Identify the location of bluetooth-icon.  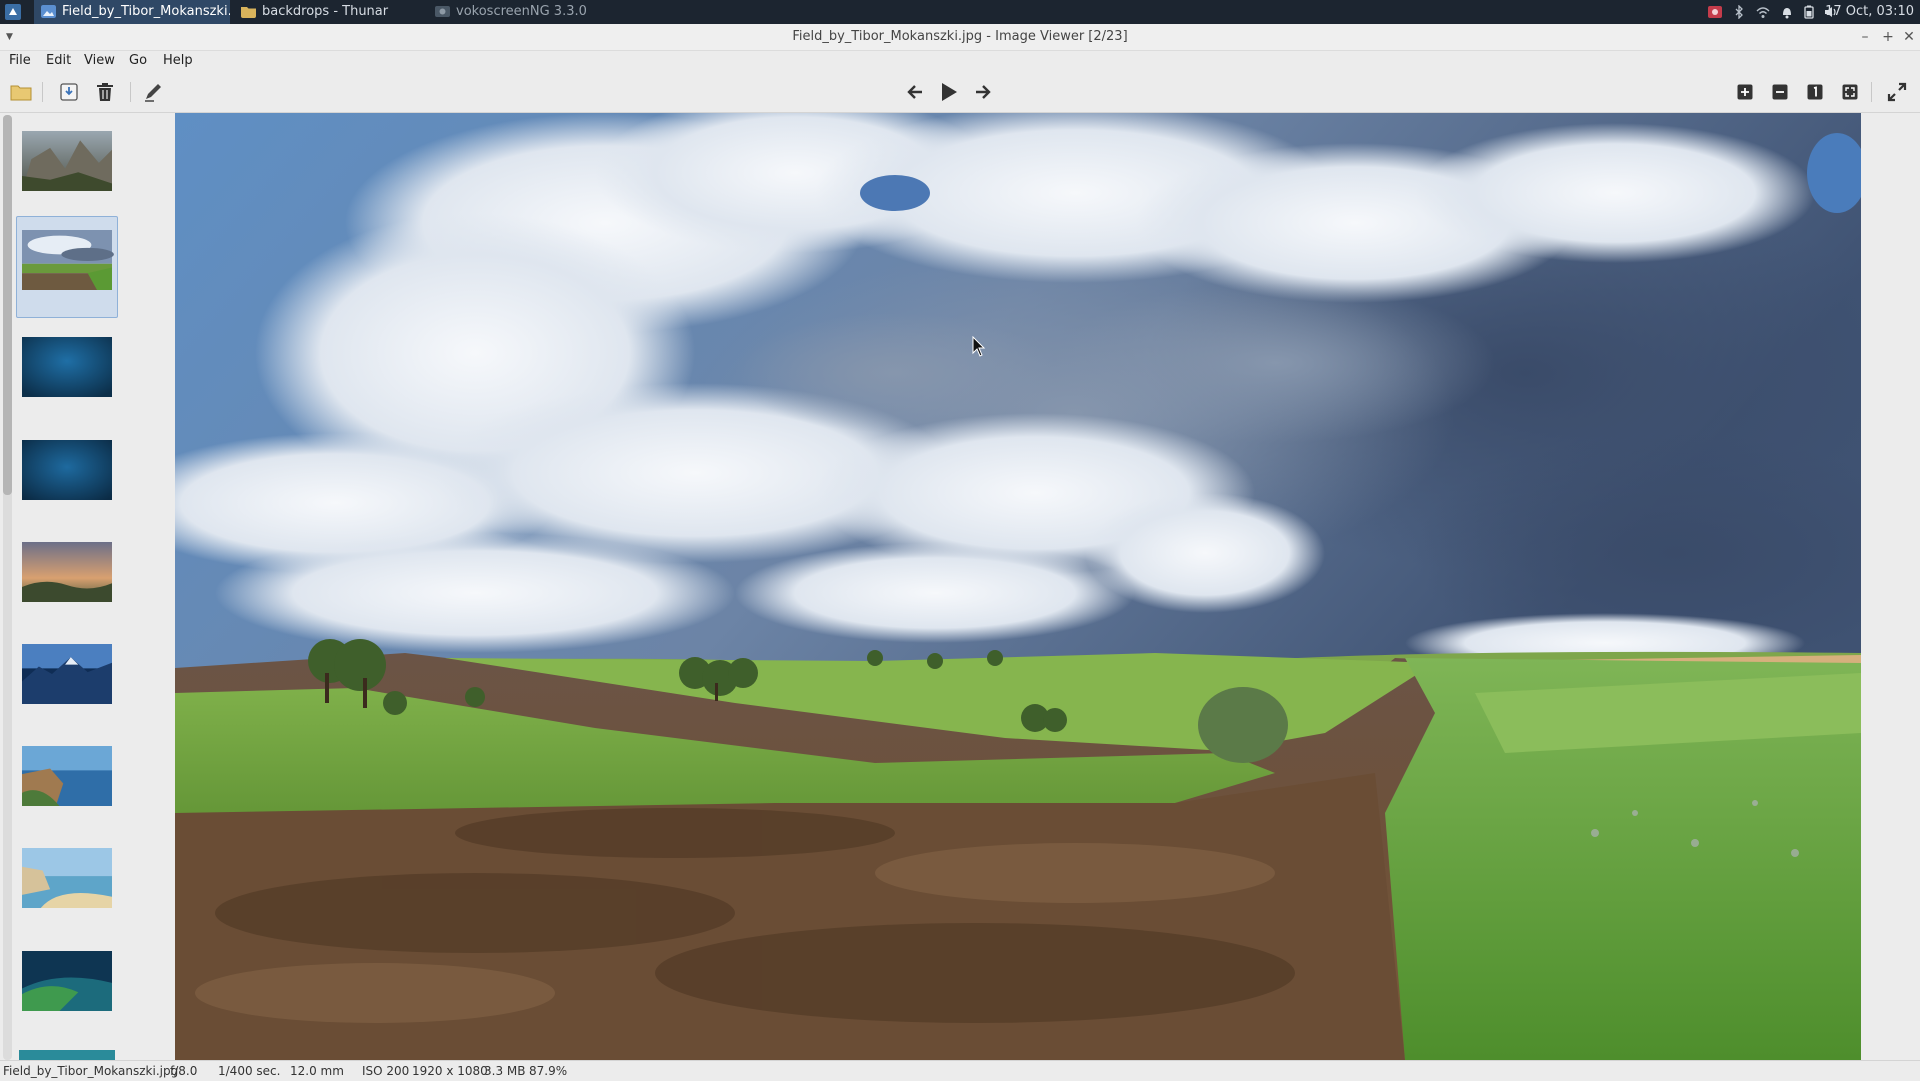
(1739, 12).